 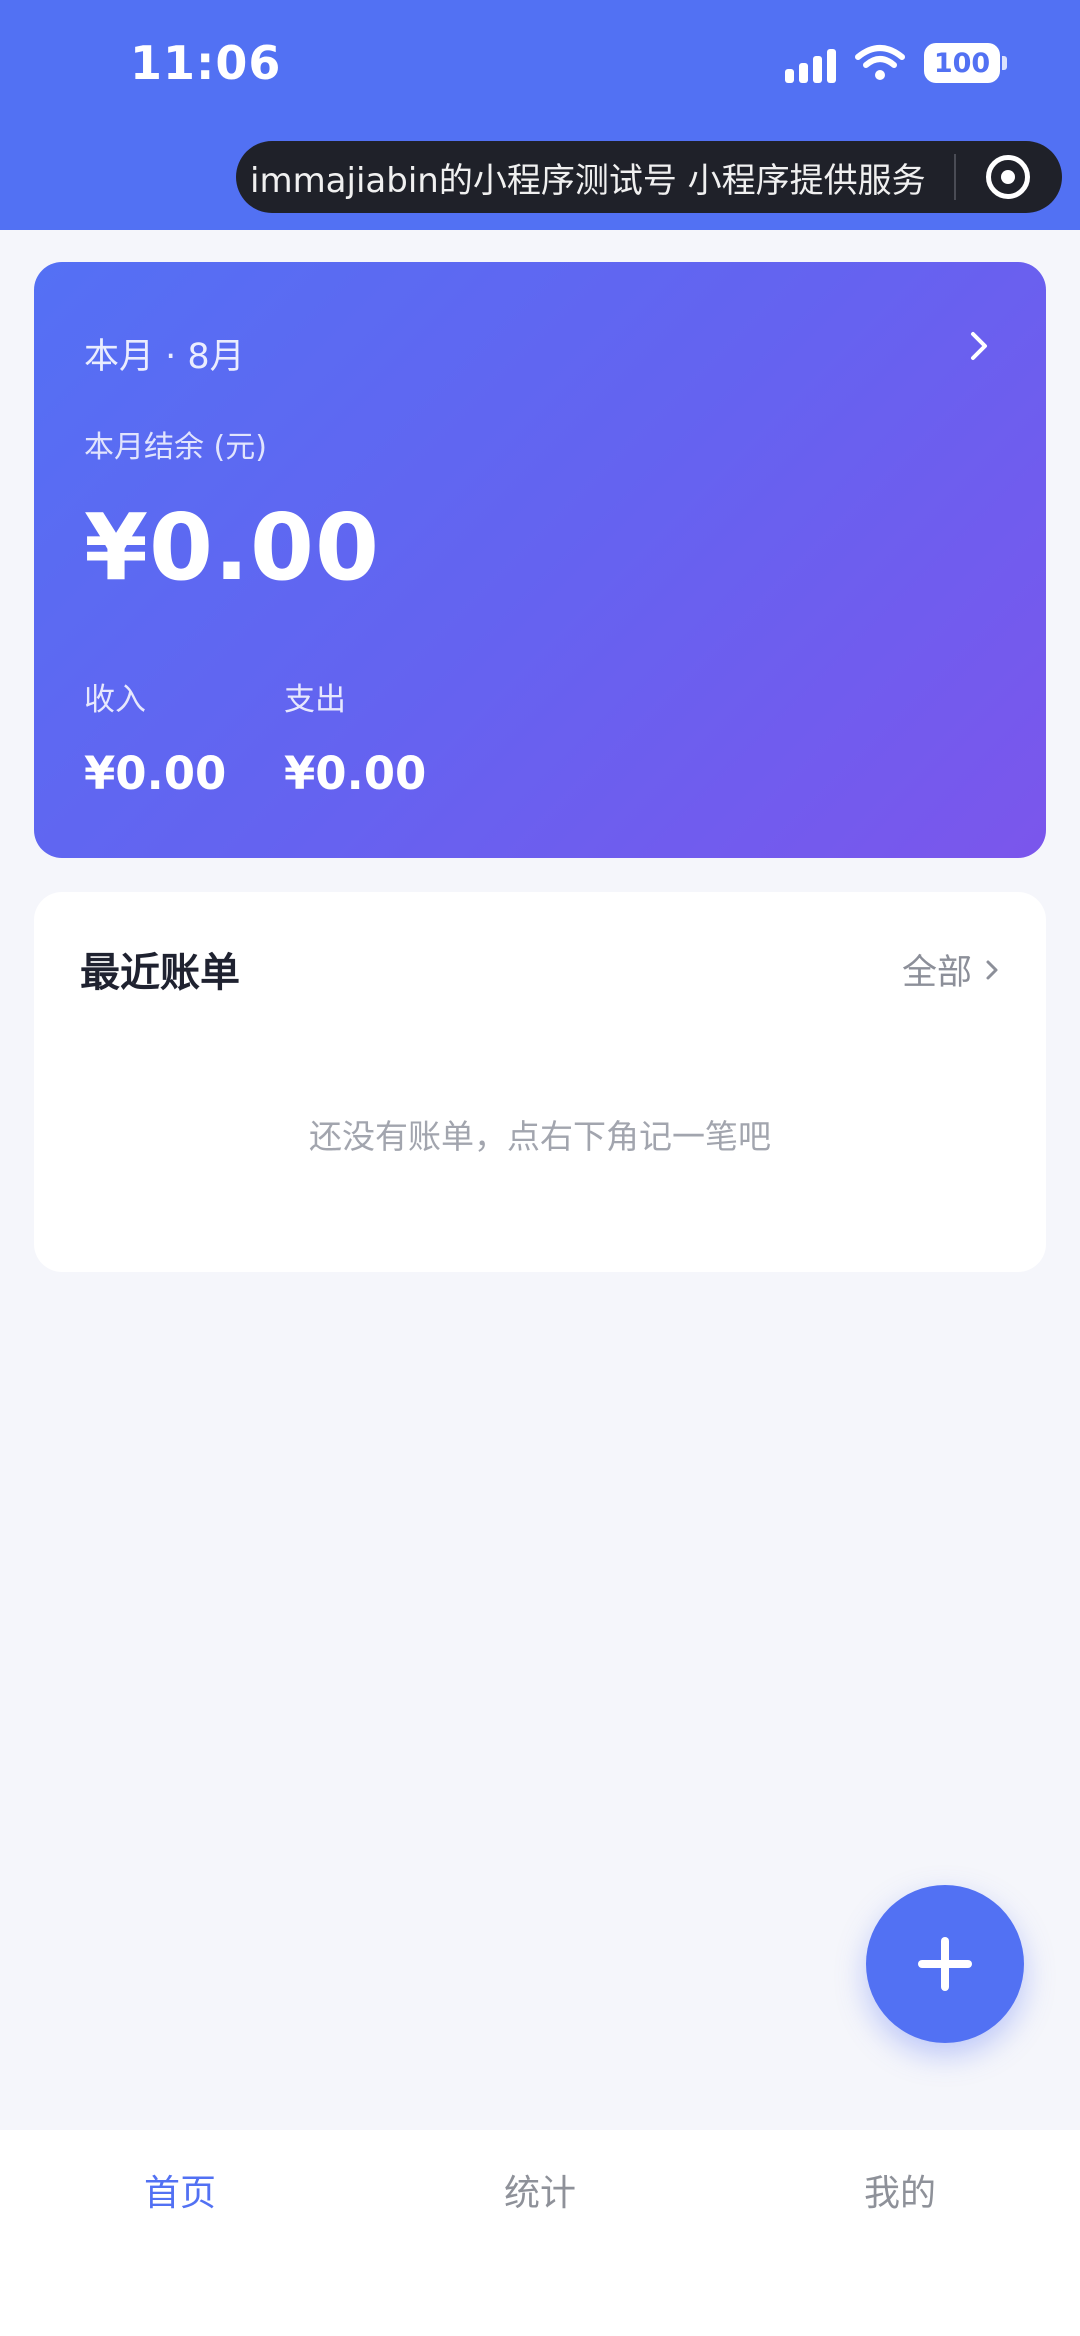 What do you see at coordinates (810, 63) in the screenshot?
I see `signal-icon` at bounding box center [810, 63].